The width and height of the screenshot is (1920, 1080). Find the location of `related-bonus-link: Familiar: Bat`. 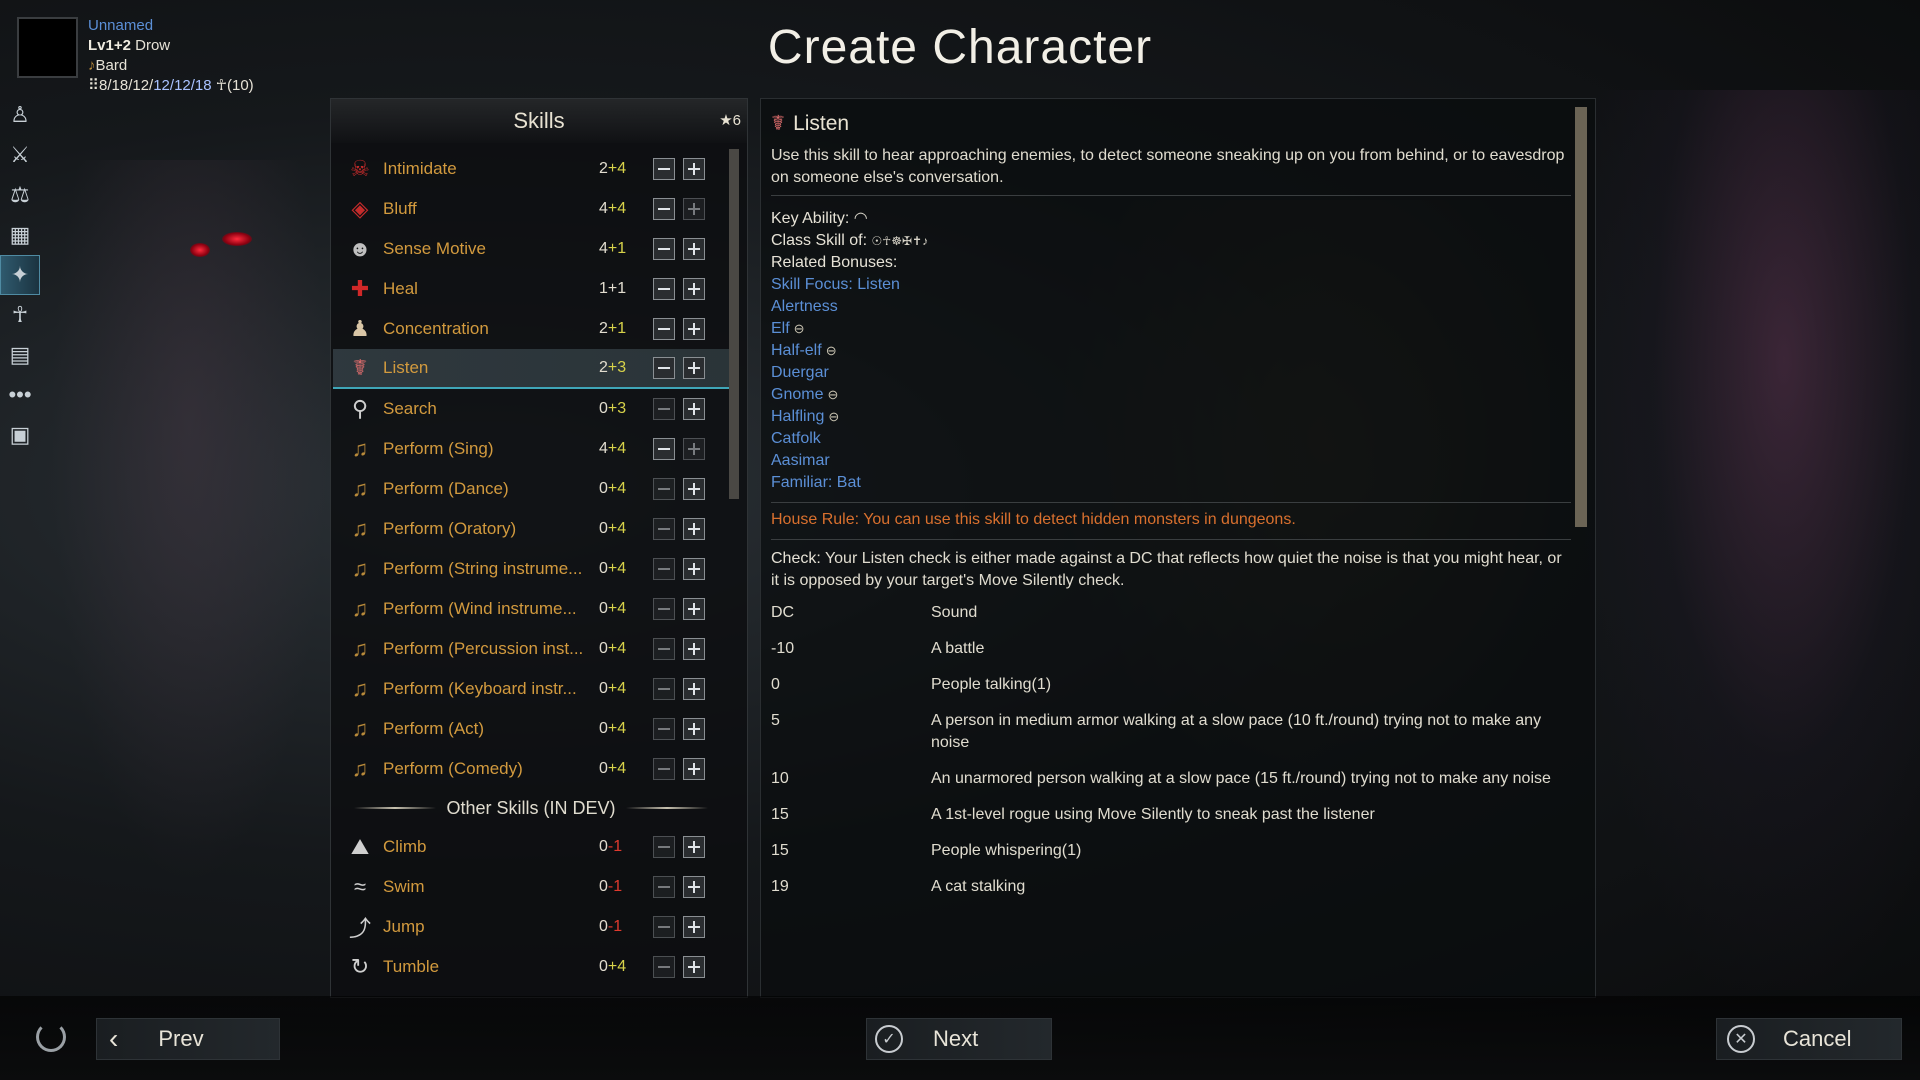

related-bonus-link: Familiar: Bat is located at coordinates (1171, 483).